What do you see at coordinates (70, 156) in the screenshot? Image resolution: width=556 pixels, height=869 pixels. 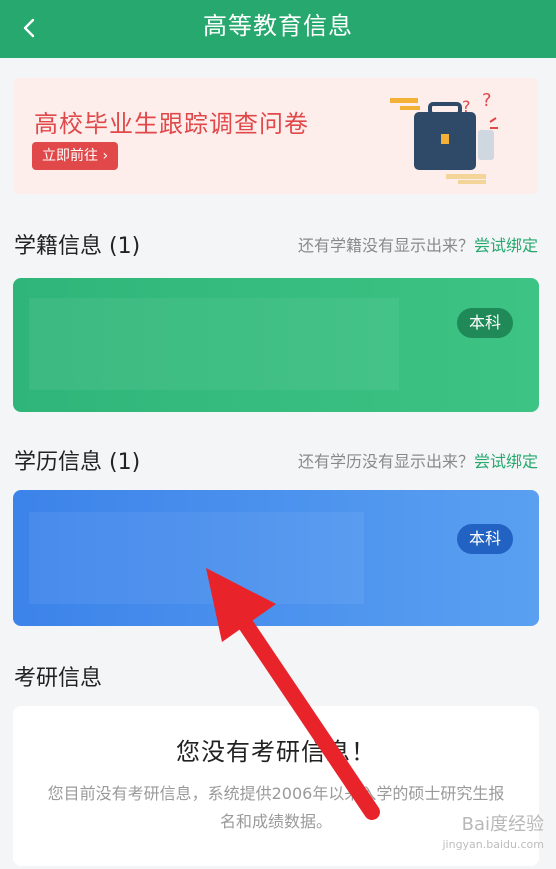 I see `go-now-label: 立即前往` at bounding box center [70, 156].